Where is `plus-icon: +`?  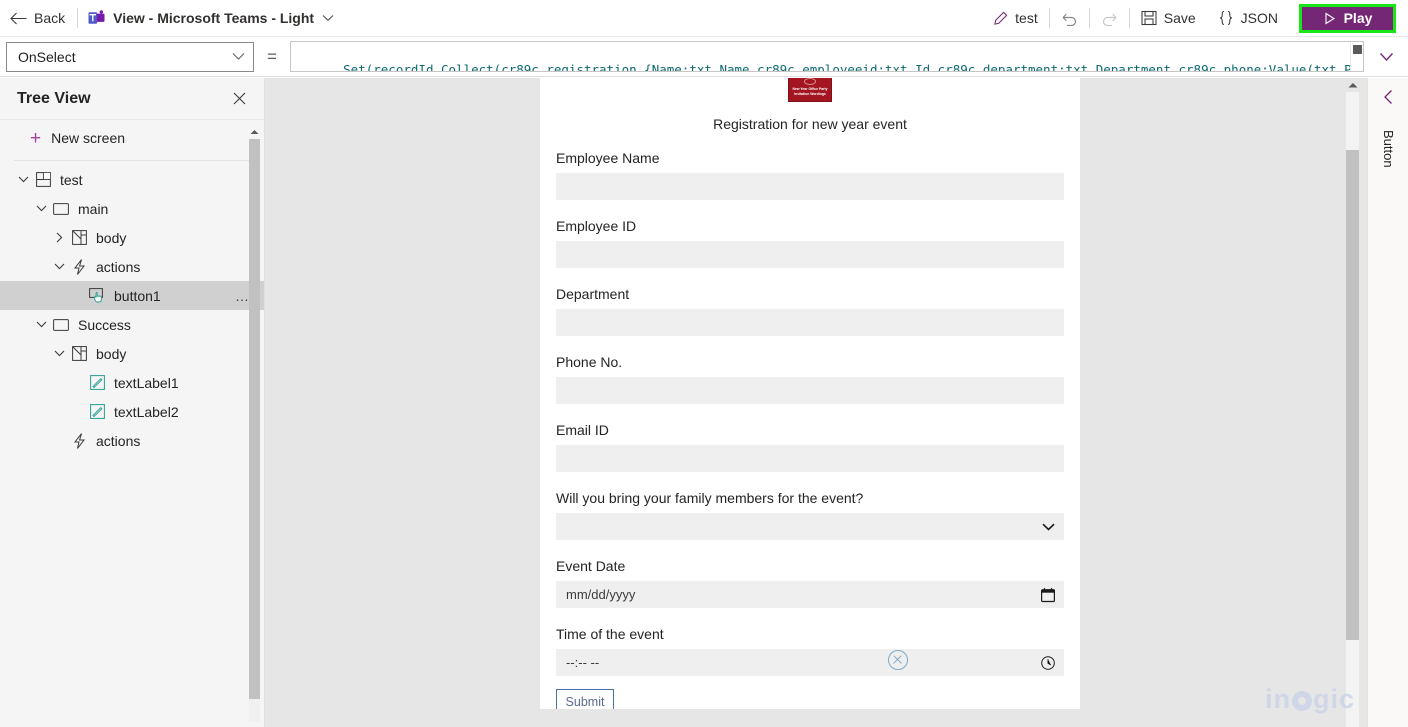 plus-icon: + is located at coordinates (36, 138).